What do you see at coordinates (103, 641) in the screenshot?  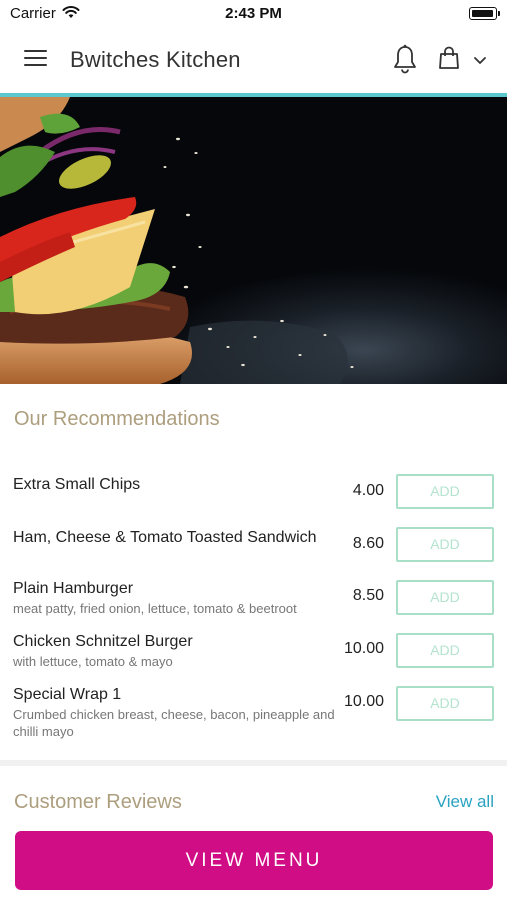 I see `item-name: Chicken Schnitzel Burger` at bounding box center [103, 641].